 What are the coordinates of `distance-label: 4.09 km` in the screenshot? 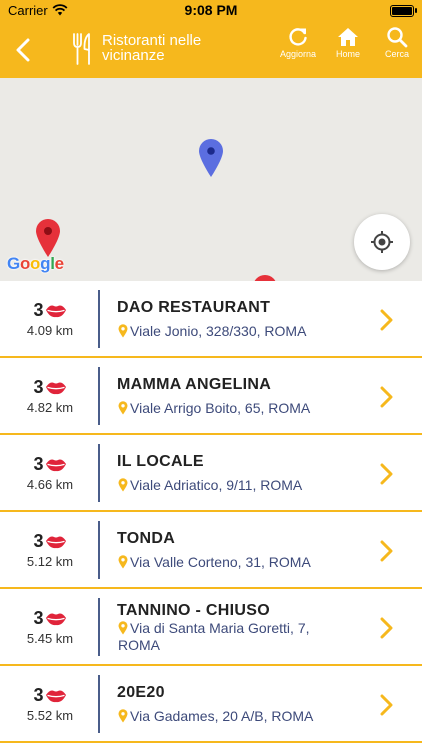 It's located at (50, 330).